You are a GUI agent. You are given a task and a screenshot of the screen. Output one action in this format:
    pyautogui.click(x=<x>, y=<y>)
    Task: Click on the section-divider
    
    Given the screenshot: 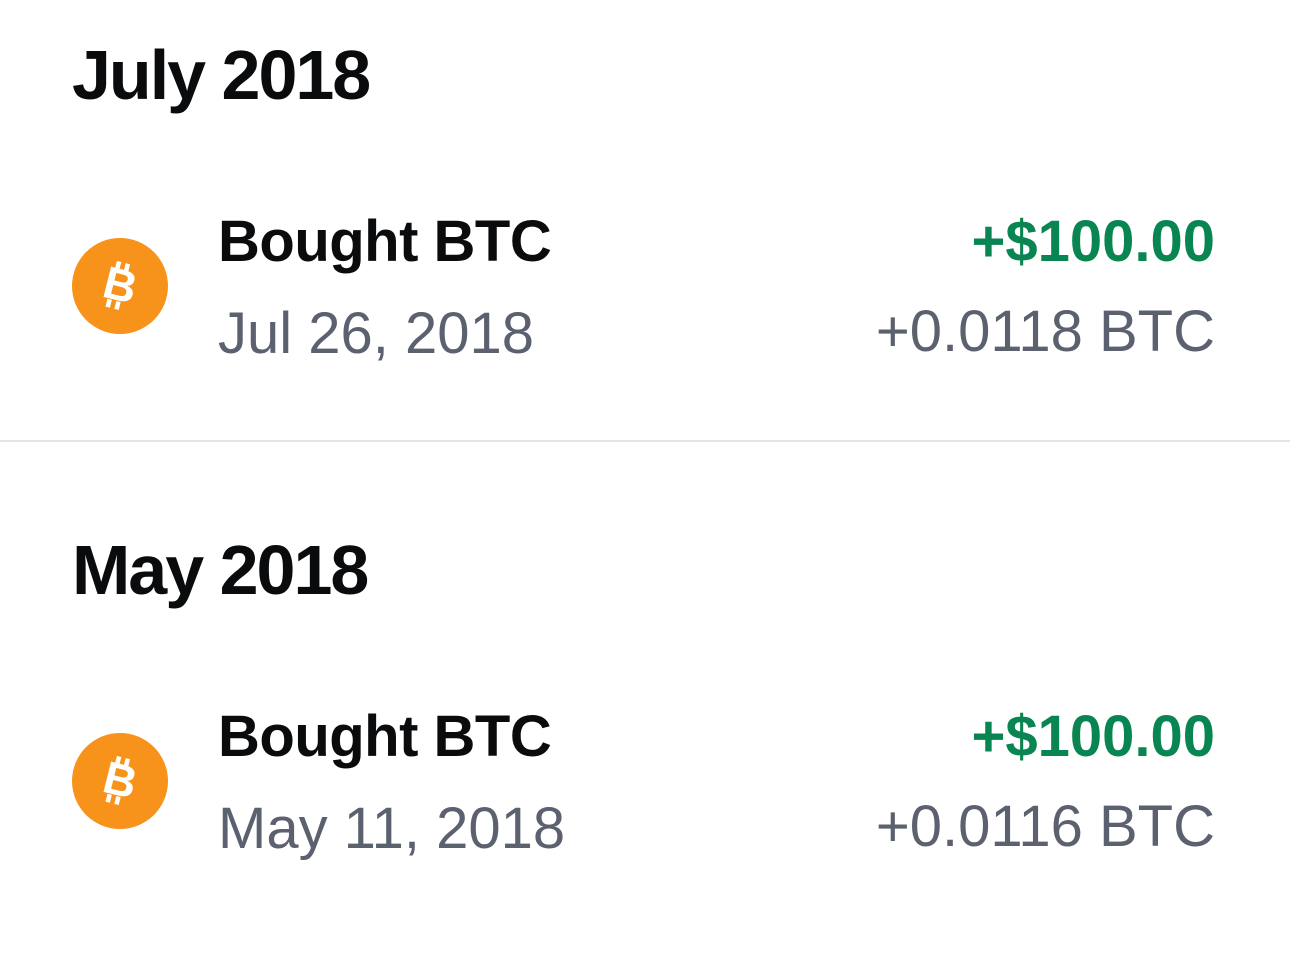 What is the action you would take?
    pyautogui.click(x=645, y=441)
    